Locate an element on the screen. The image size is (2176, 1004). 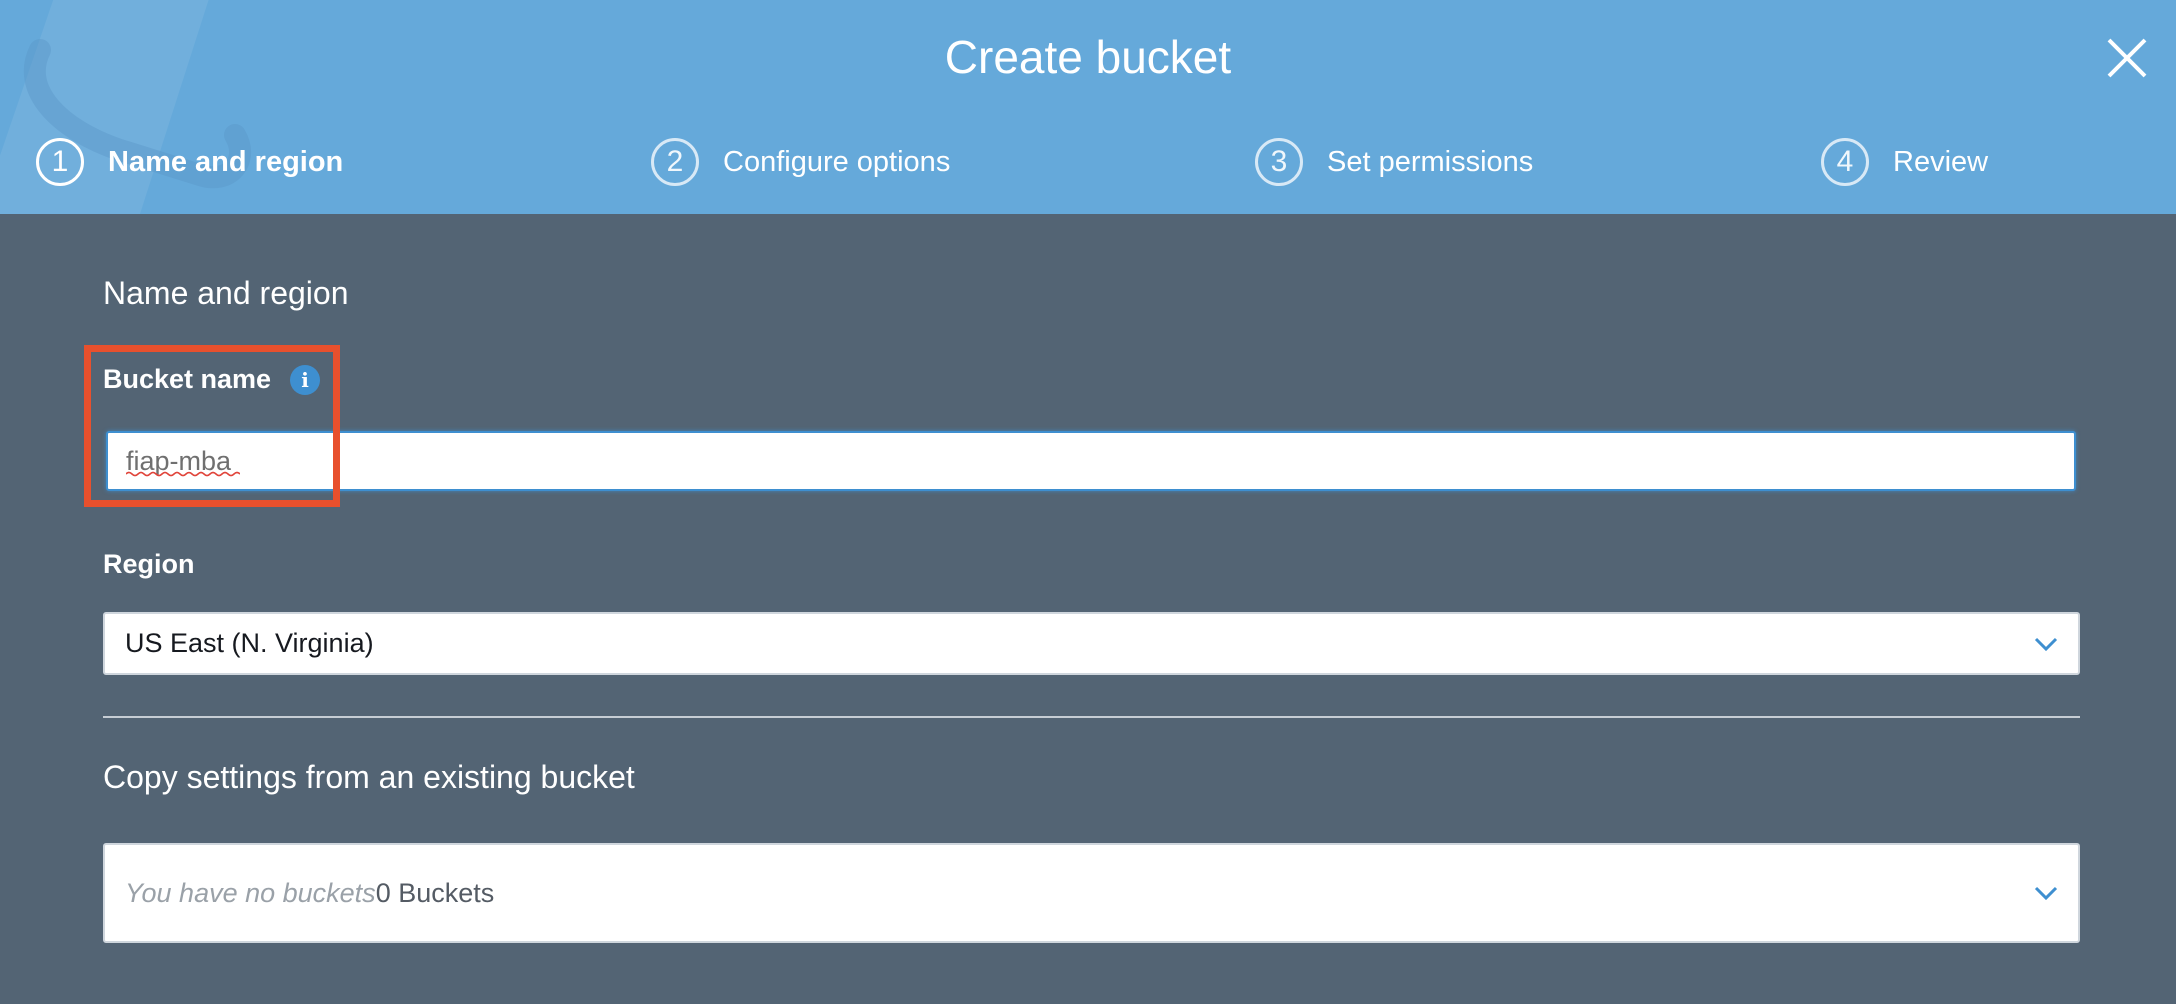
info-icon: i is located at coordinates (305, 380).